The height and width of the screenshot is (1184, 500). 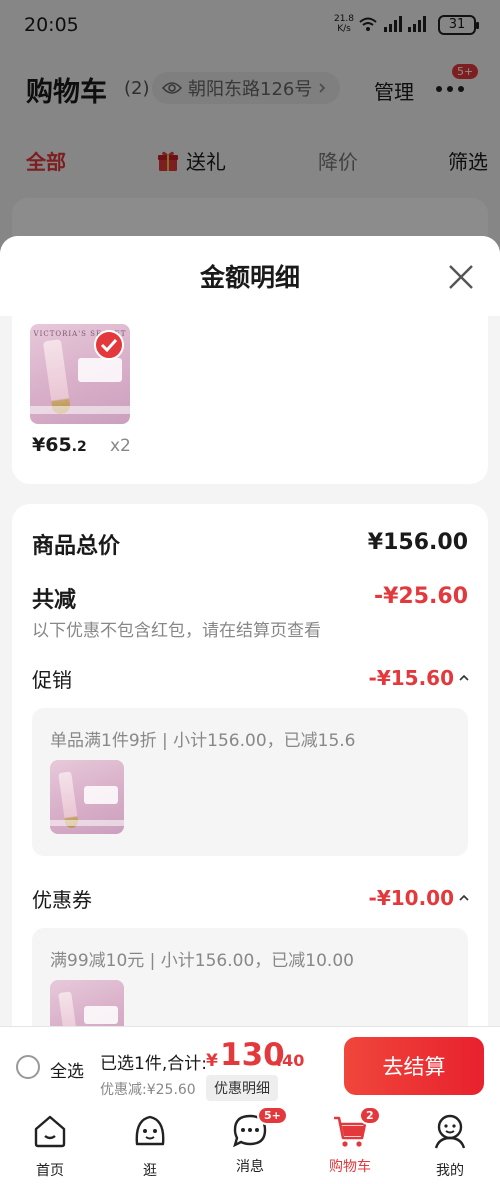 I want to click on home-icon, so click(x=50, y=1131).